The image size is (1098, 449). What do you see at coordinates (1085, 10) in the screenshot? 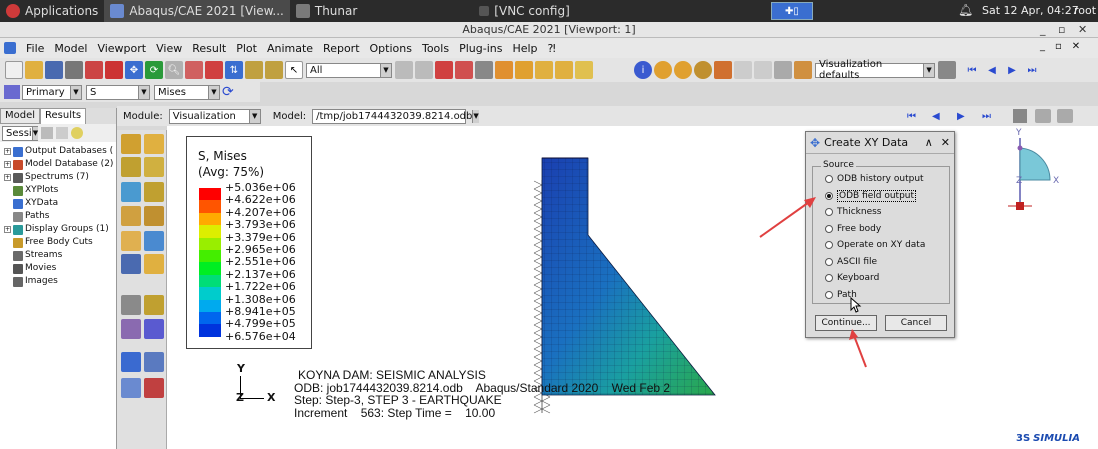
I see `user-label: root` at bounding box center [1085, 10].